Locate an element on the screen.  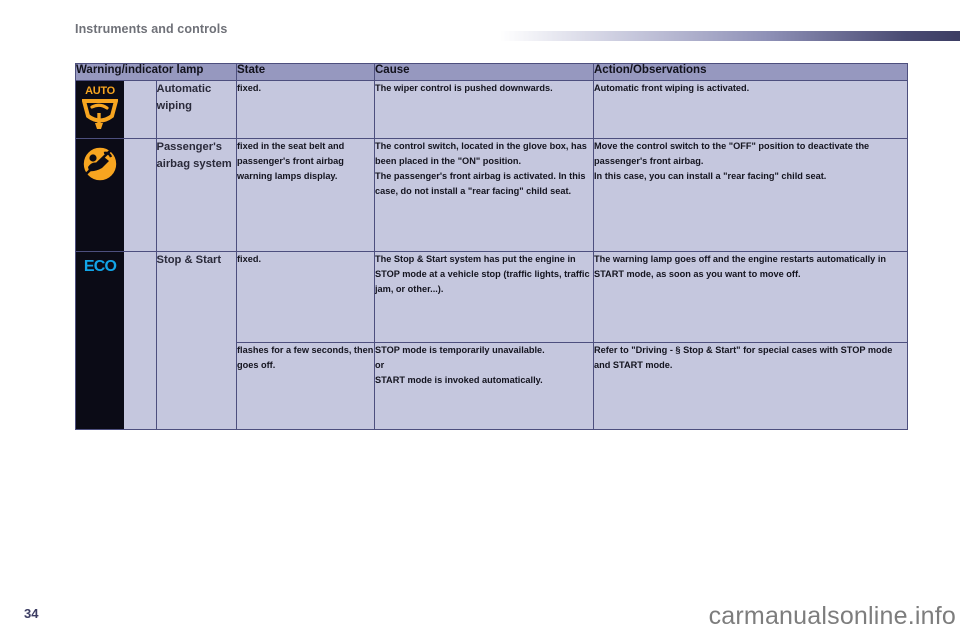
lamp-name-passengers-airbag-system: Passenger's airbag system is located at coordinates (196, 195).